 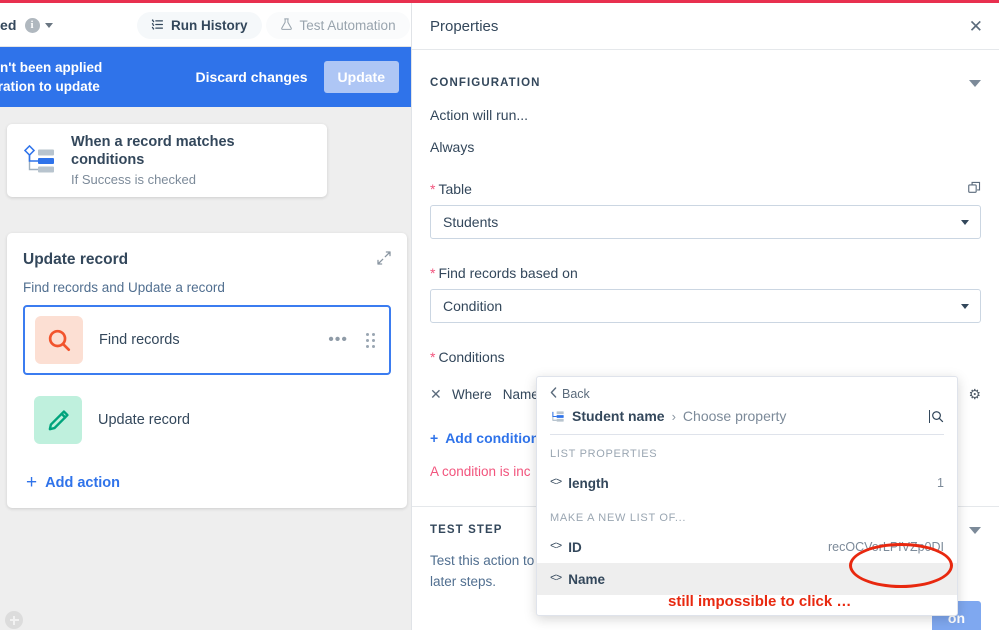 What do you see at coordinates (384, 258) in the screenshot?
I see `expand-collapse-icon` at bounding box center [384, 258].